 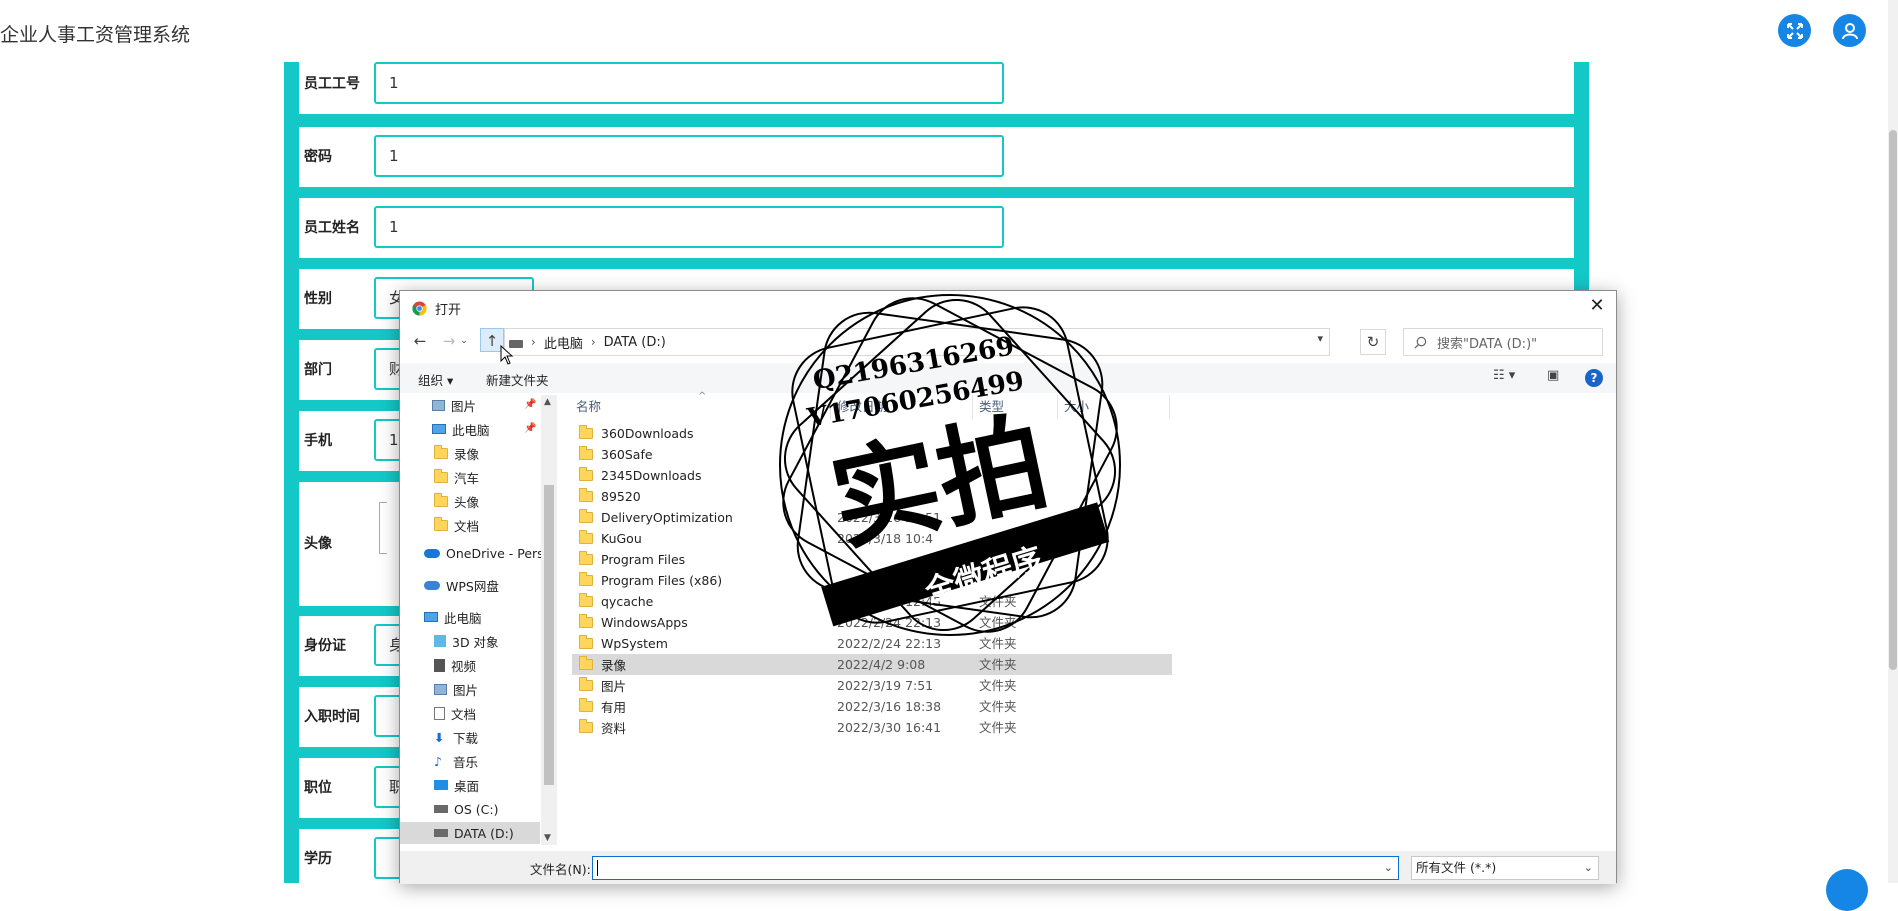 What do you see at coordinates (1594, 378) in the screenshot?
I see `help-icon: ?` at bounding box center [1594, 378].